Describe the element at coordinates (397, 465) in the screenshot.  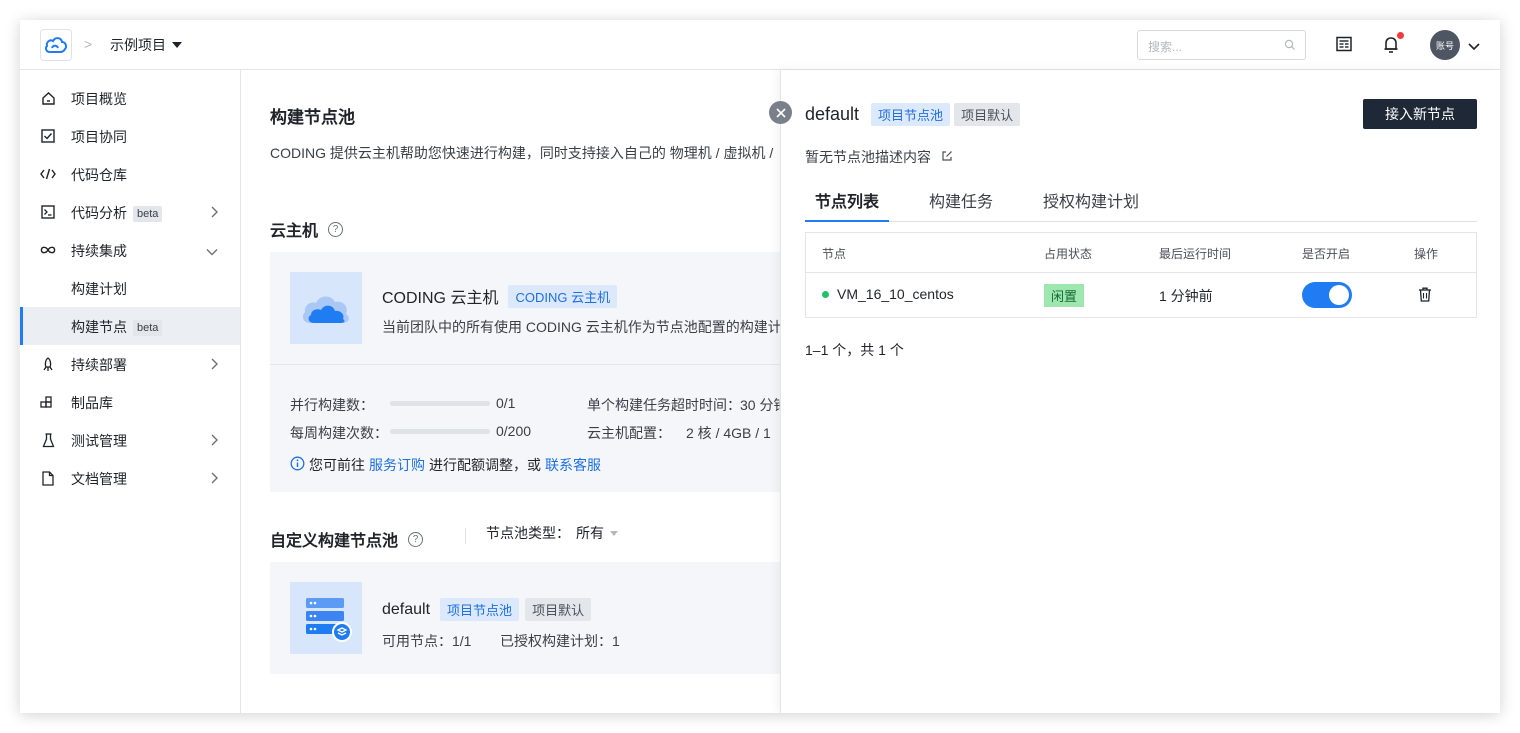
I see `service-order-link: 服务订购` at that location.